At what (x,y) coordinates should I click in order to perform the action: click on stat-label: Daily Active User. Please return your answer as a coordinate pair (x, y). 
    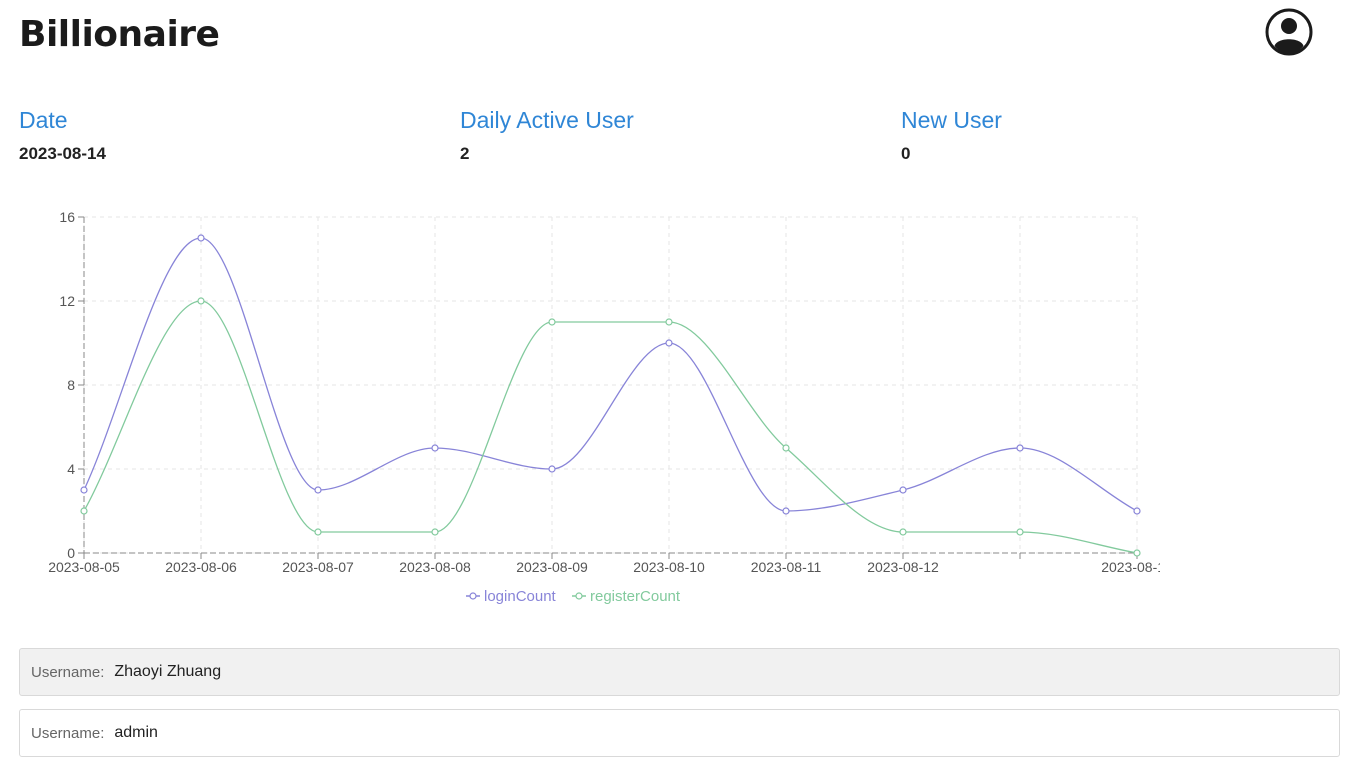
    Looking at the image, I should click on (547, 120).